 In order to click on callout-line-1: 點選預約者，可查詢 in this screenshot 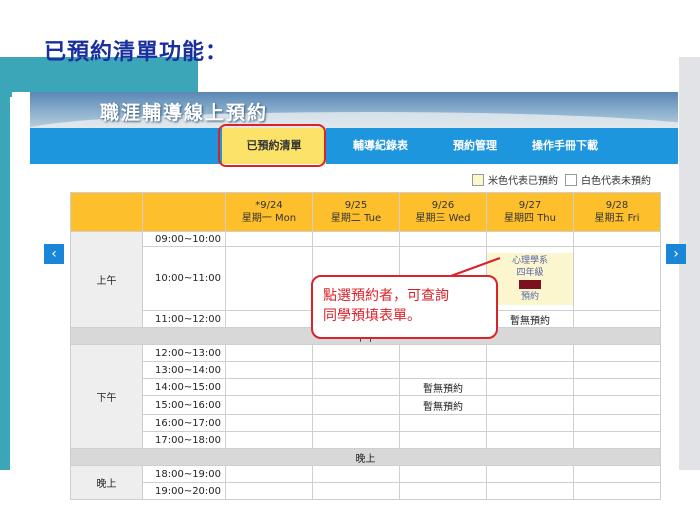, I will do `click(386, 296)`.